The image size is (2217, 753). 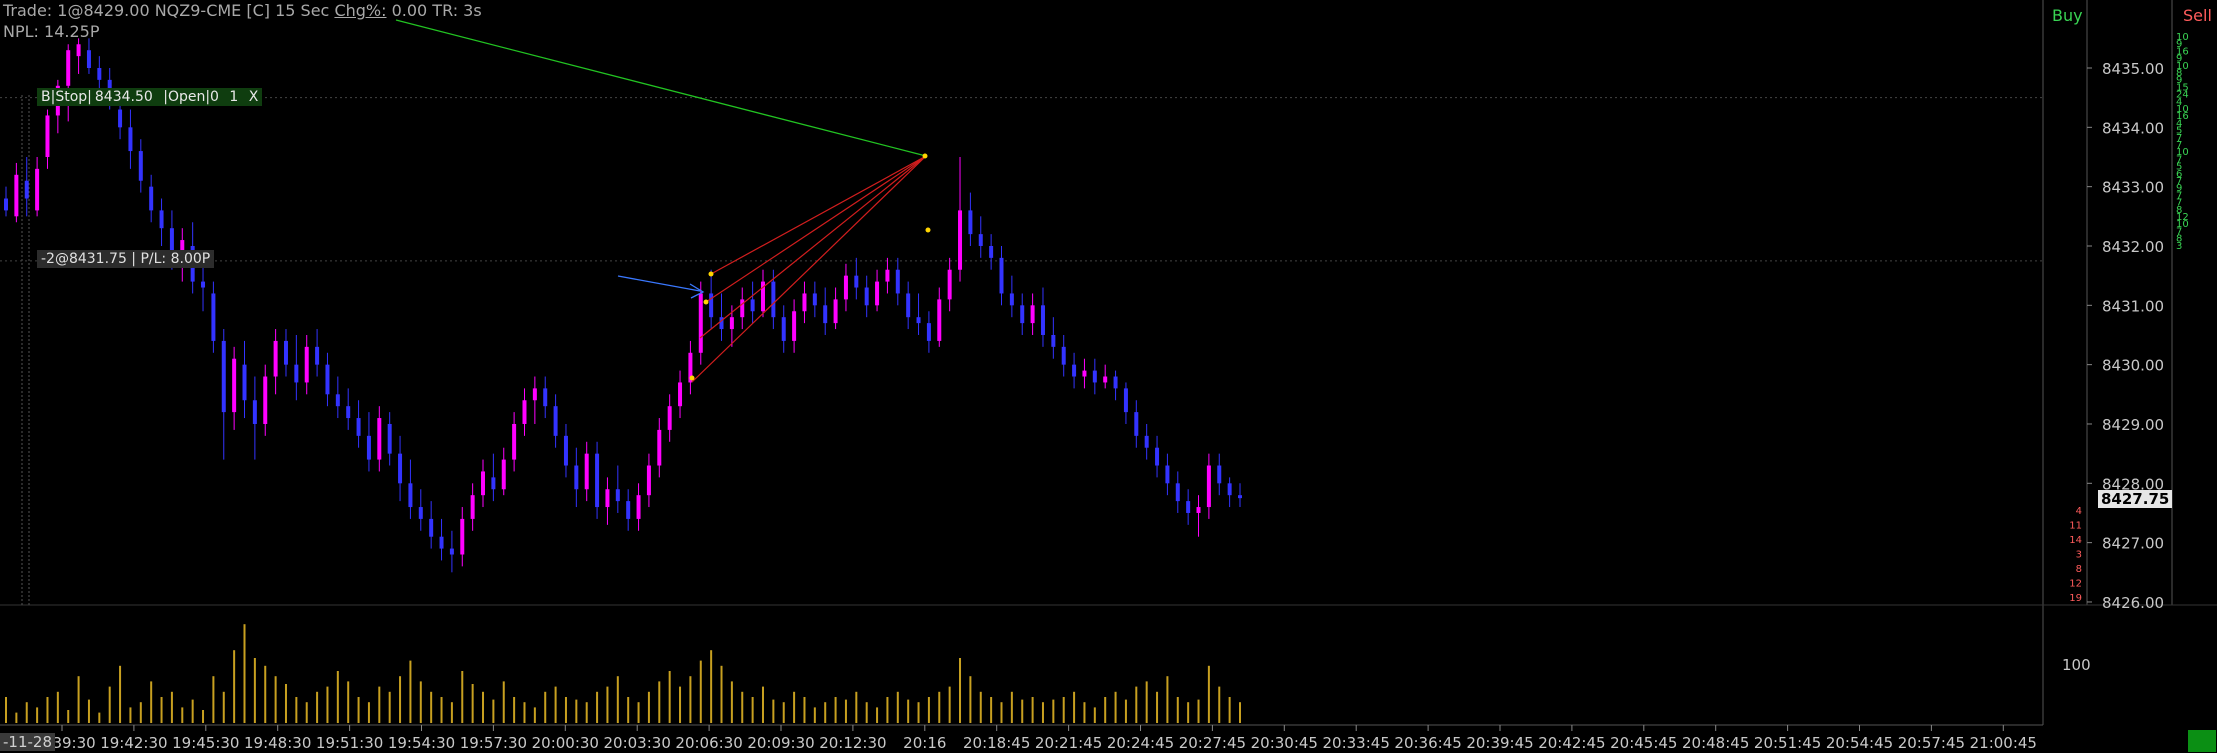 I want to click on price-axis-label: 8430.00, so click(x=2133, y=366).